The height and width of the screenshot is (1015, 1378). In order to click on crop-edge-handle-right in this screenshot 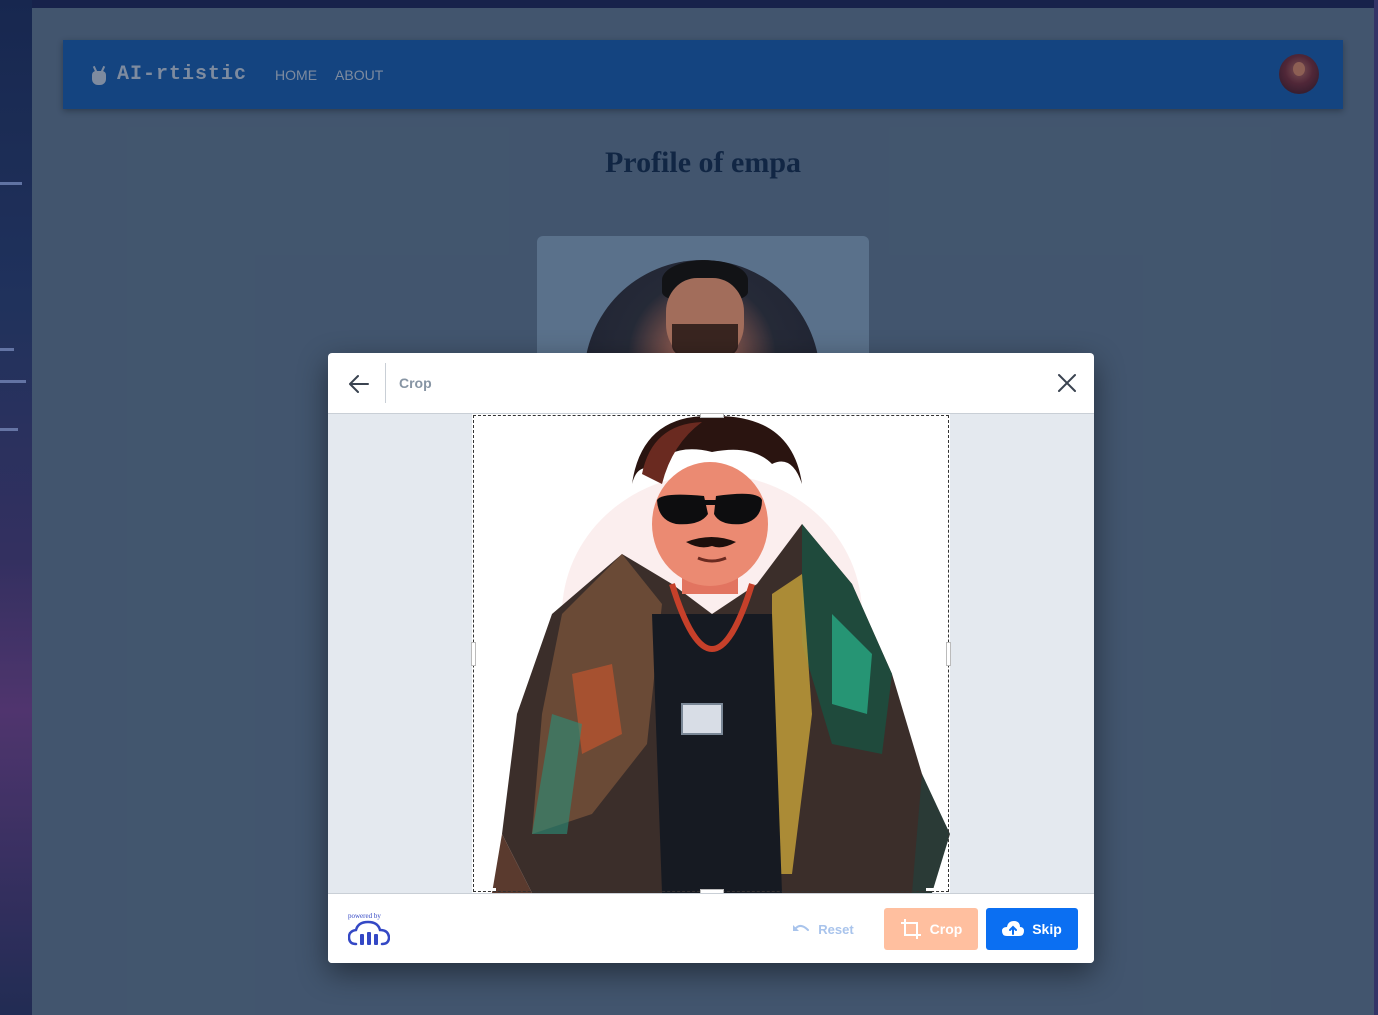, I will do `click(948, 654)`.